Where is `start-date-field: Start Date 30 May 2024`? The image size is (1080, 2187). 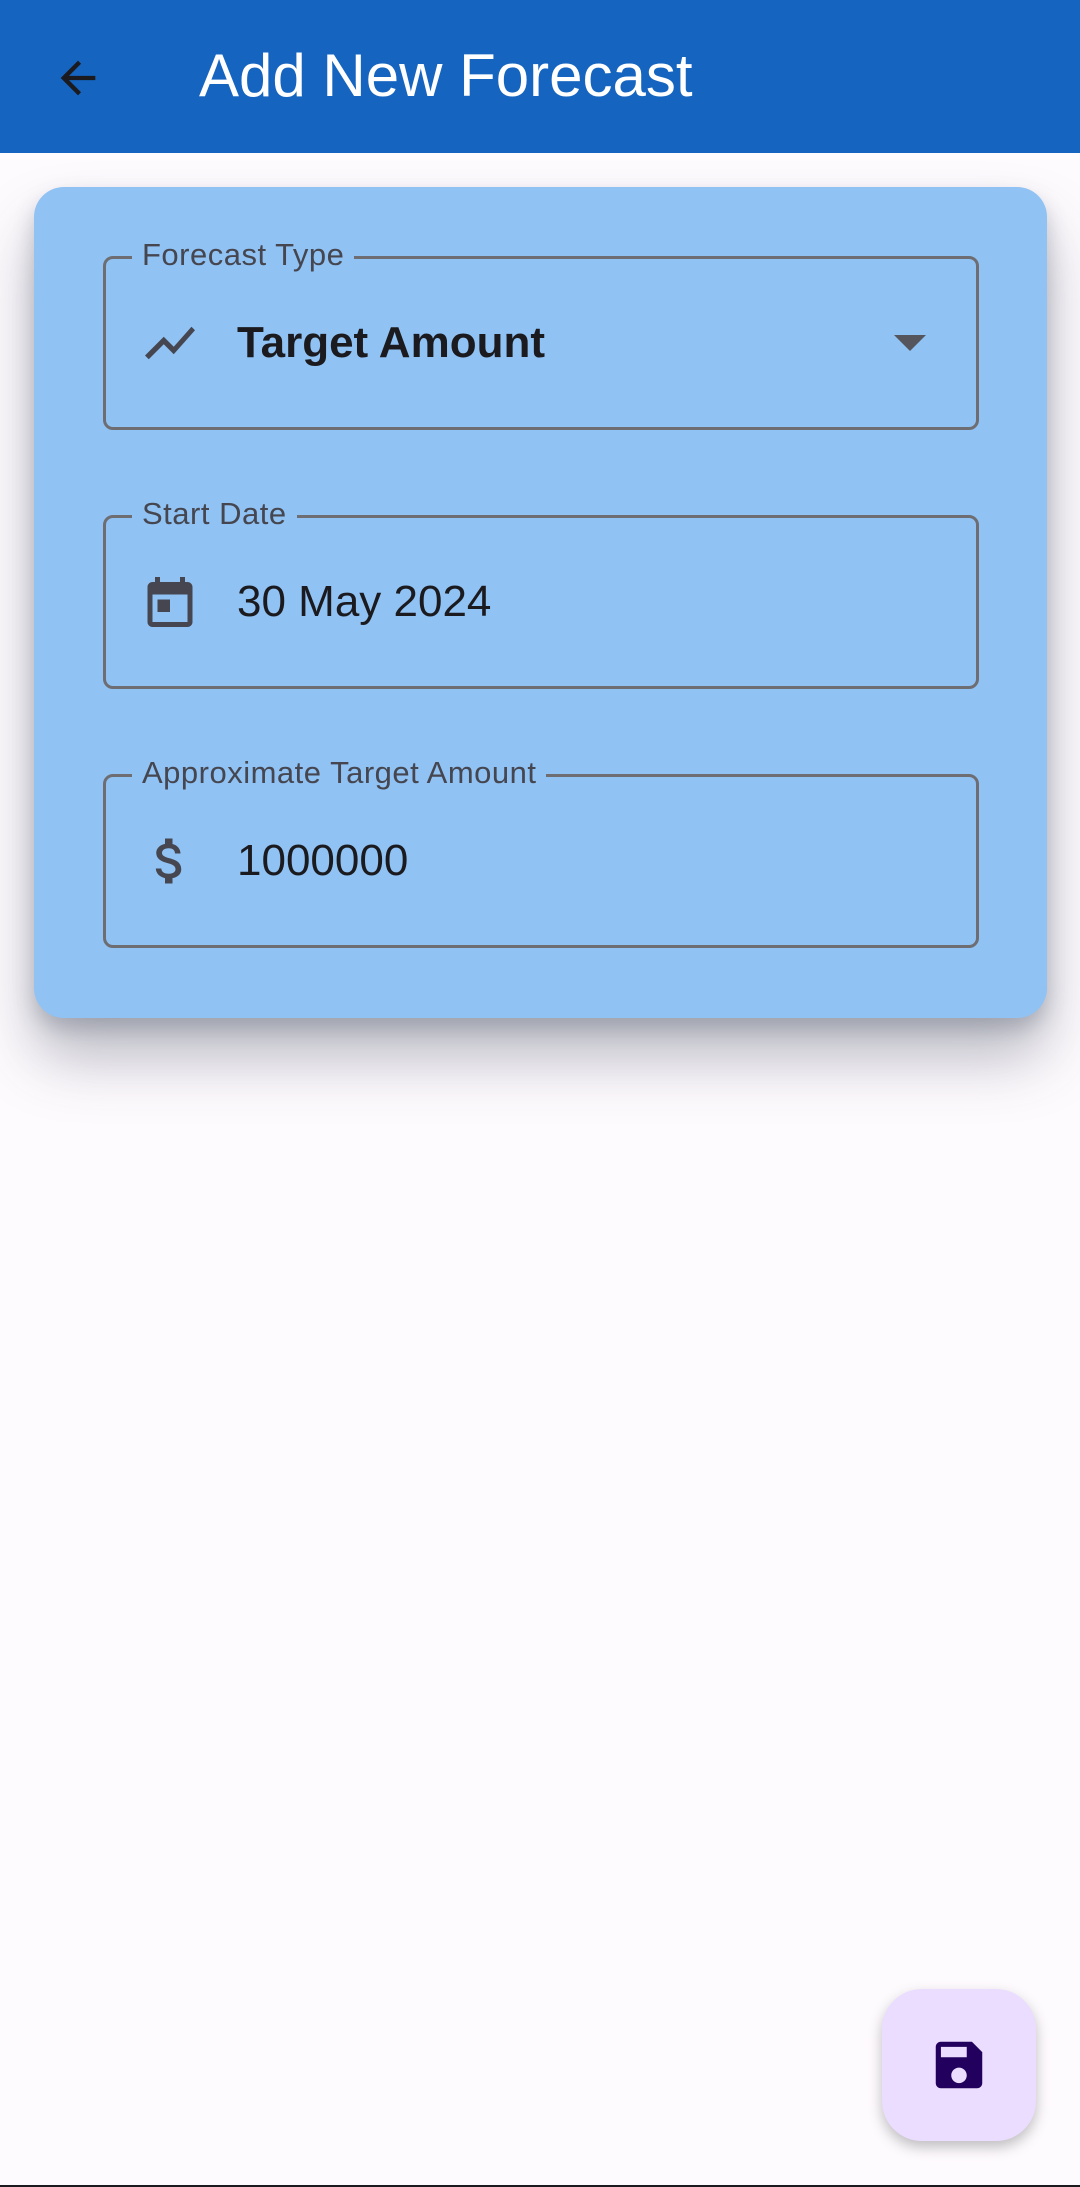
start-date-field: Start Date 30 May 2024 is located at coordinates (541, 590).